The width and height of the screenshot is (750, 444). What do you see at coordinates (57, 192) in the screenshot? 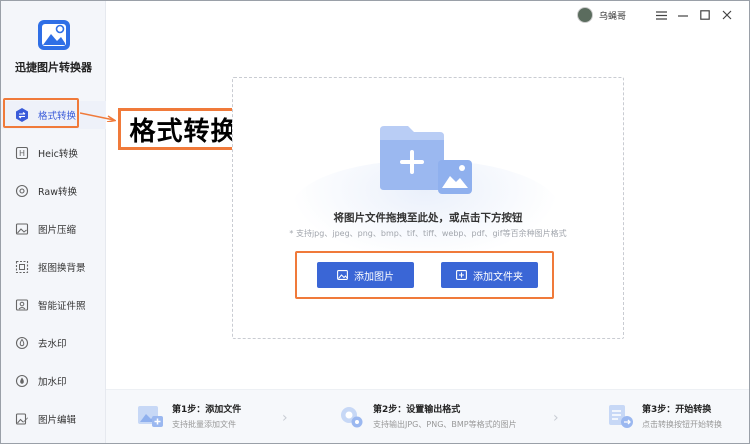
I see `sidebar-item-label: Raw转换` at bounding box center [57, 192].